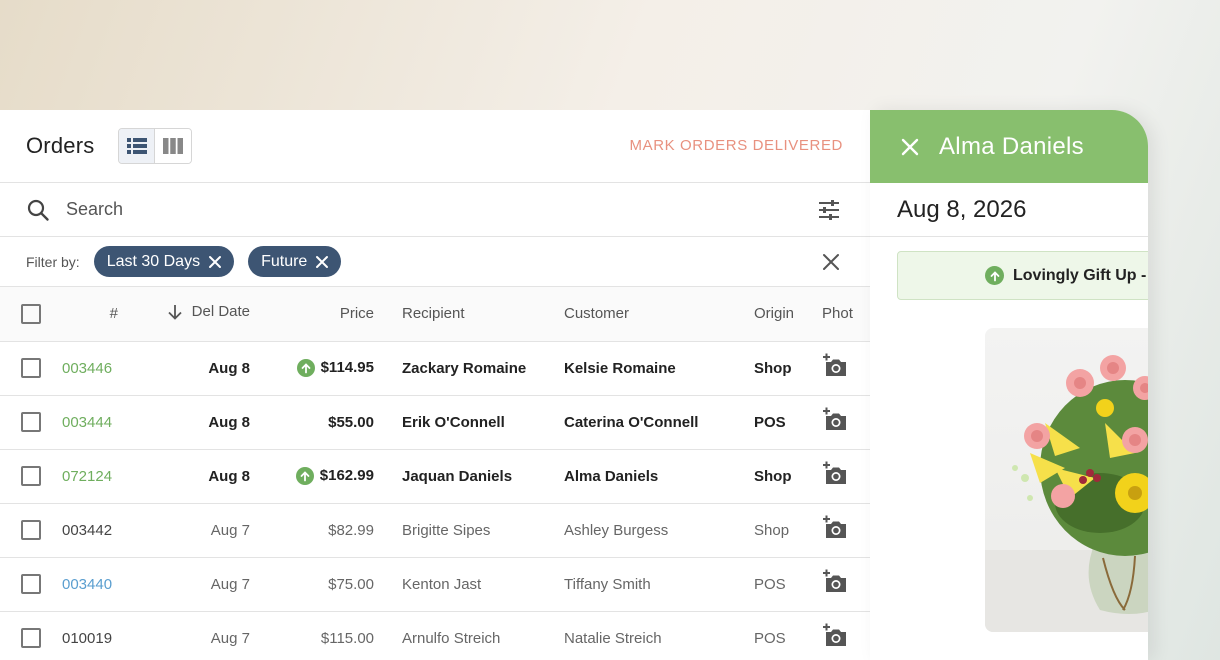 This screenshot has height=660, width=1220. What do you see at coordinates (846, 314) in the screenshot?
I see `col-photo: Phot` at bounding box center [846, 314].